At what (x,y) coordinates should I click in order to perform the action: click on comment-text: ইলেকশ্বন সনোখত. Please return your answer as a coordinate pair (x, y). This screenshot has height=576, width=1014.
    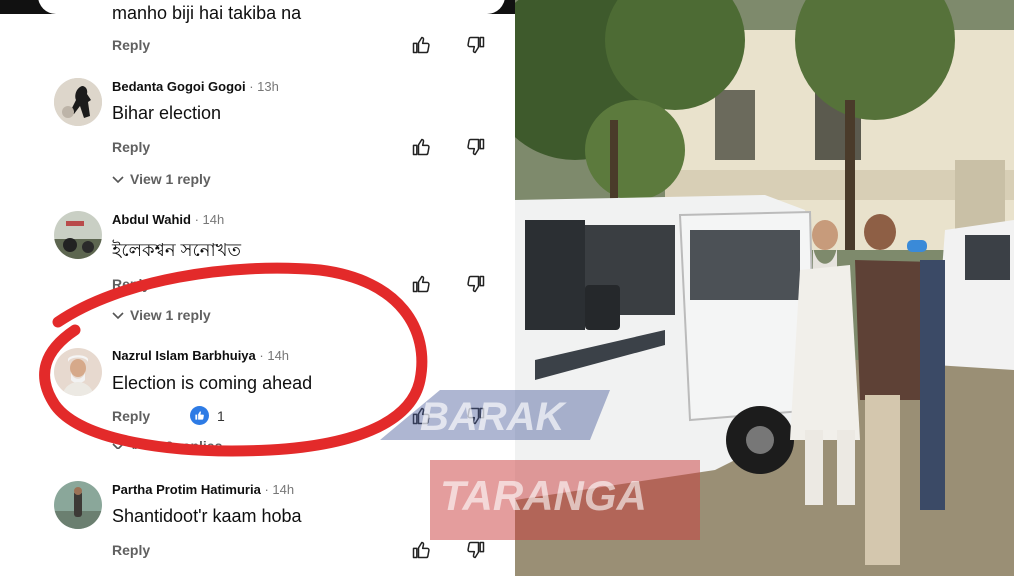
    Looking at the image, I should click on (177, 250).